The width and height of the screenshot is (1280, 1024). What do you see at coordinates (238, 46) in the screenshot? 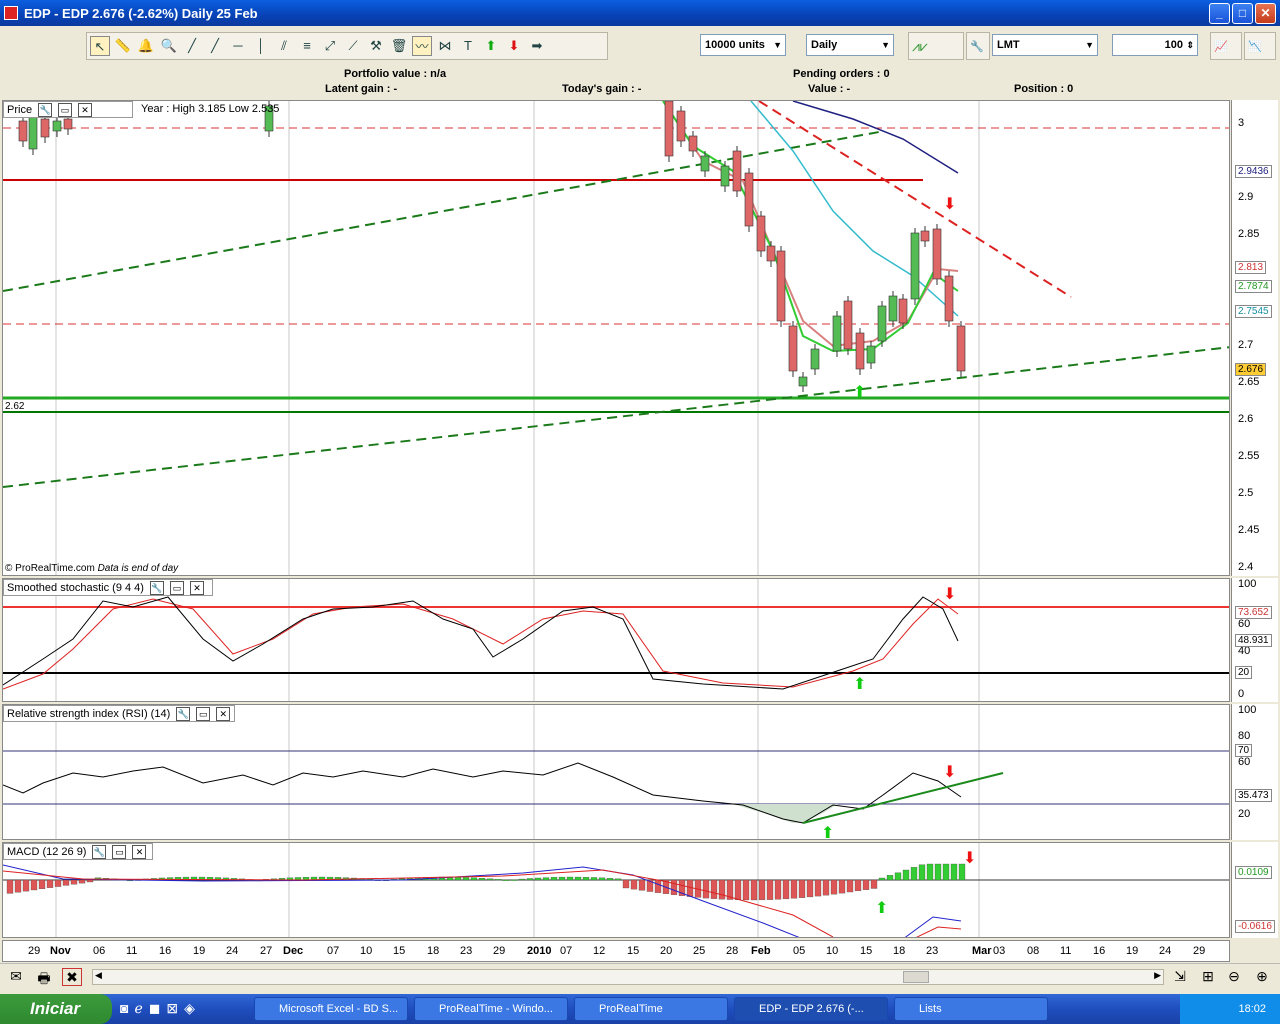
I see `horizontal-line-icon: ─` at bounding box center [238, 46].